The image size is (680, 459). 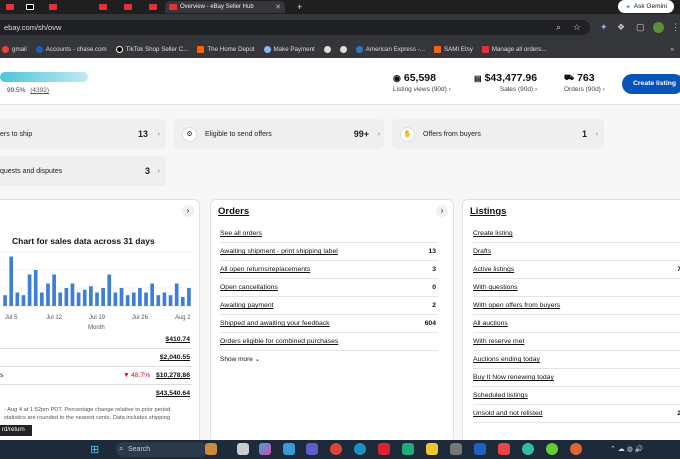 What do you see at coordinates (651, 84) in the screenshot?
I see `create-listing-button: Create listing` at bounding box center [651, 84].